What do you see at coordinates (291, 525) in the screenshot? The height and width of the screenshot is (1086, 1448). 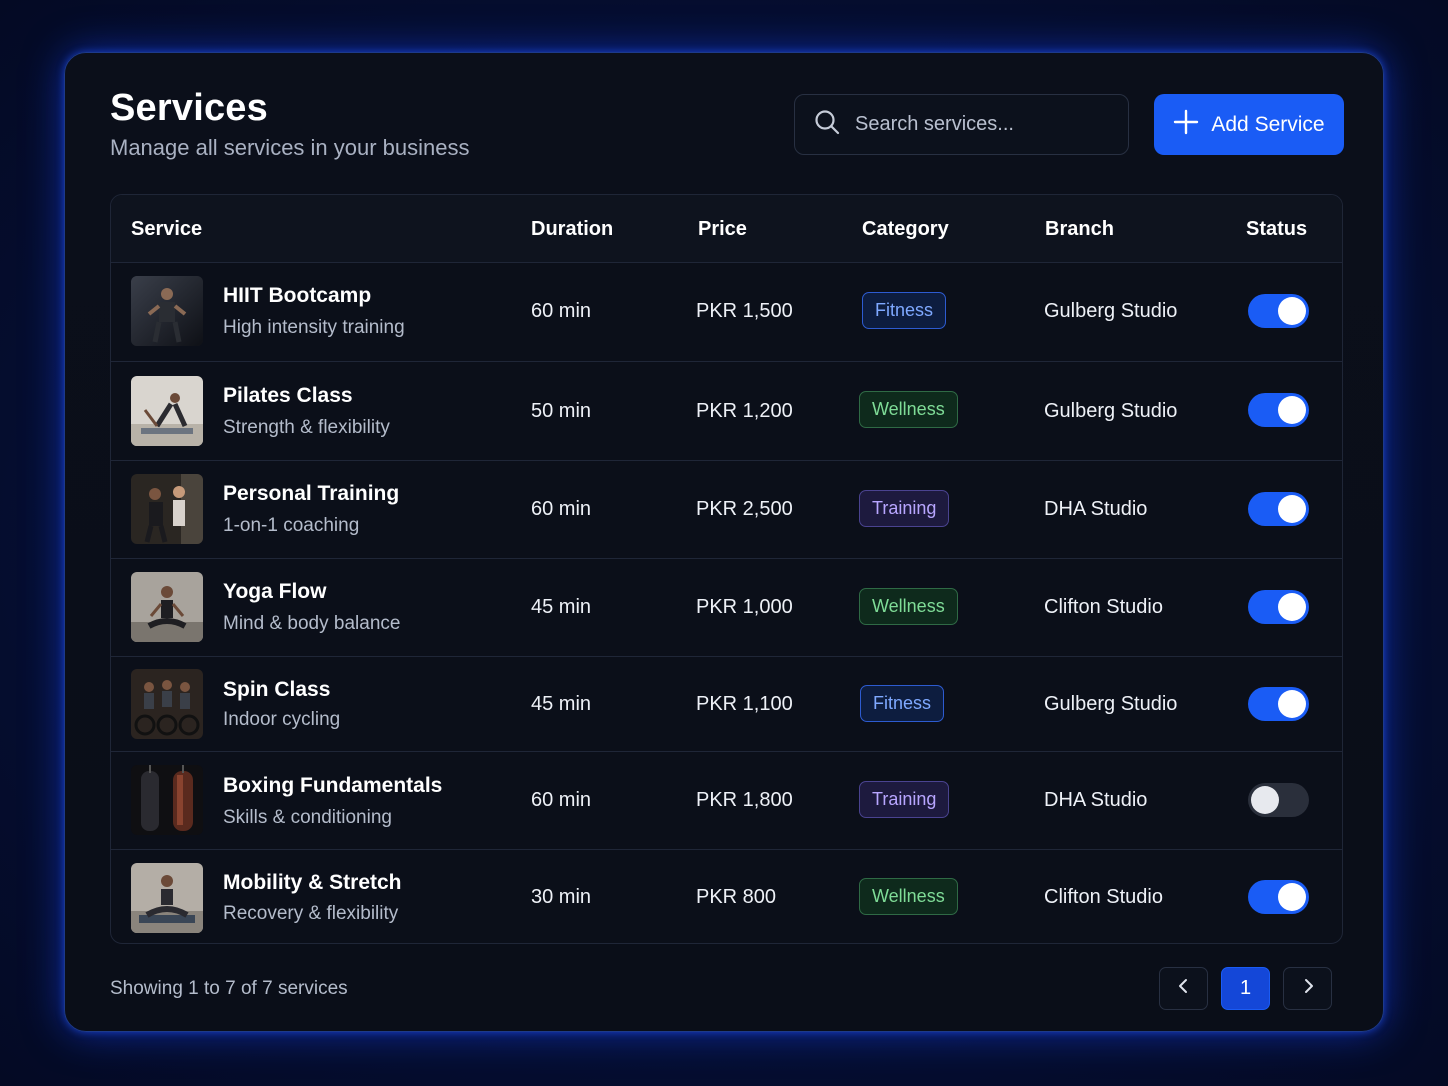 I see `service-description: 1-on-1 coaching` at bounding box center [291, 525].